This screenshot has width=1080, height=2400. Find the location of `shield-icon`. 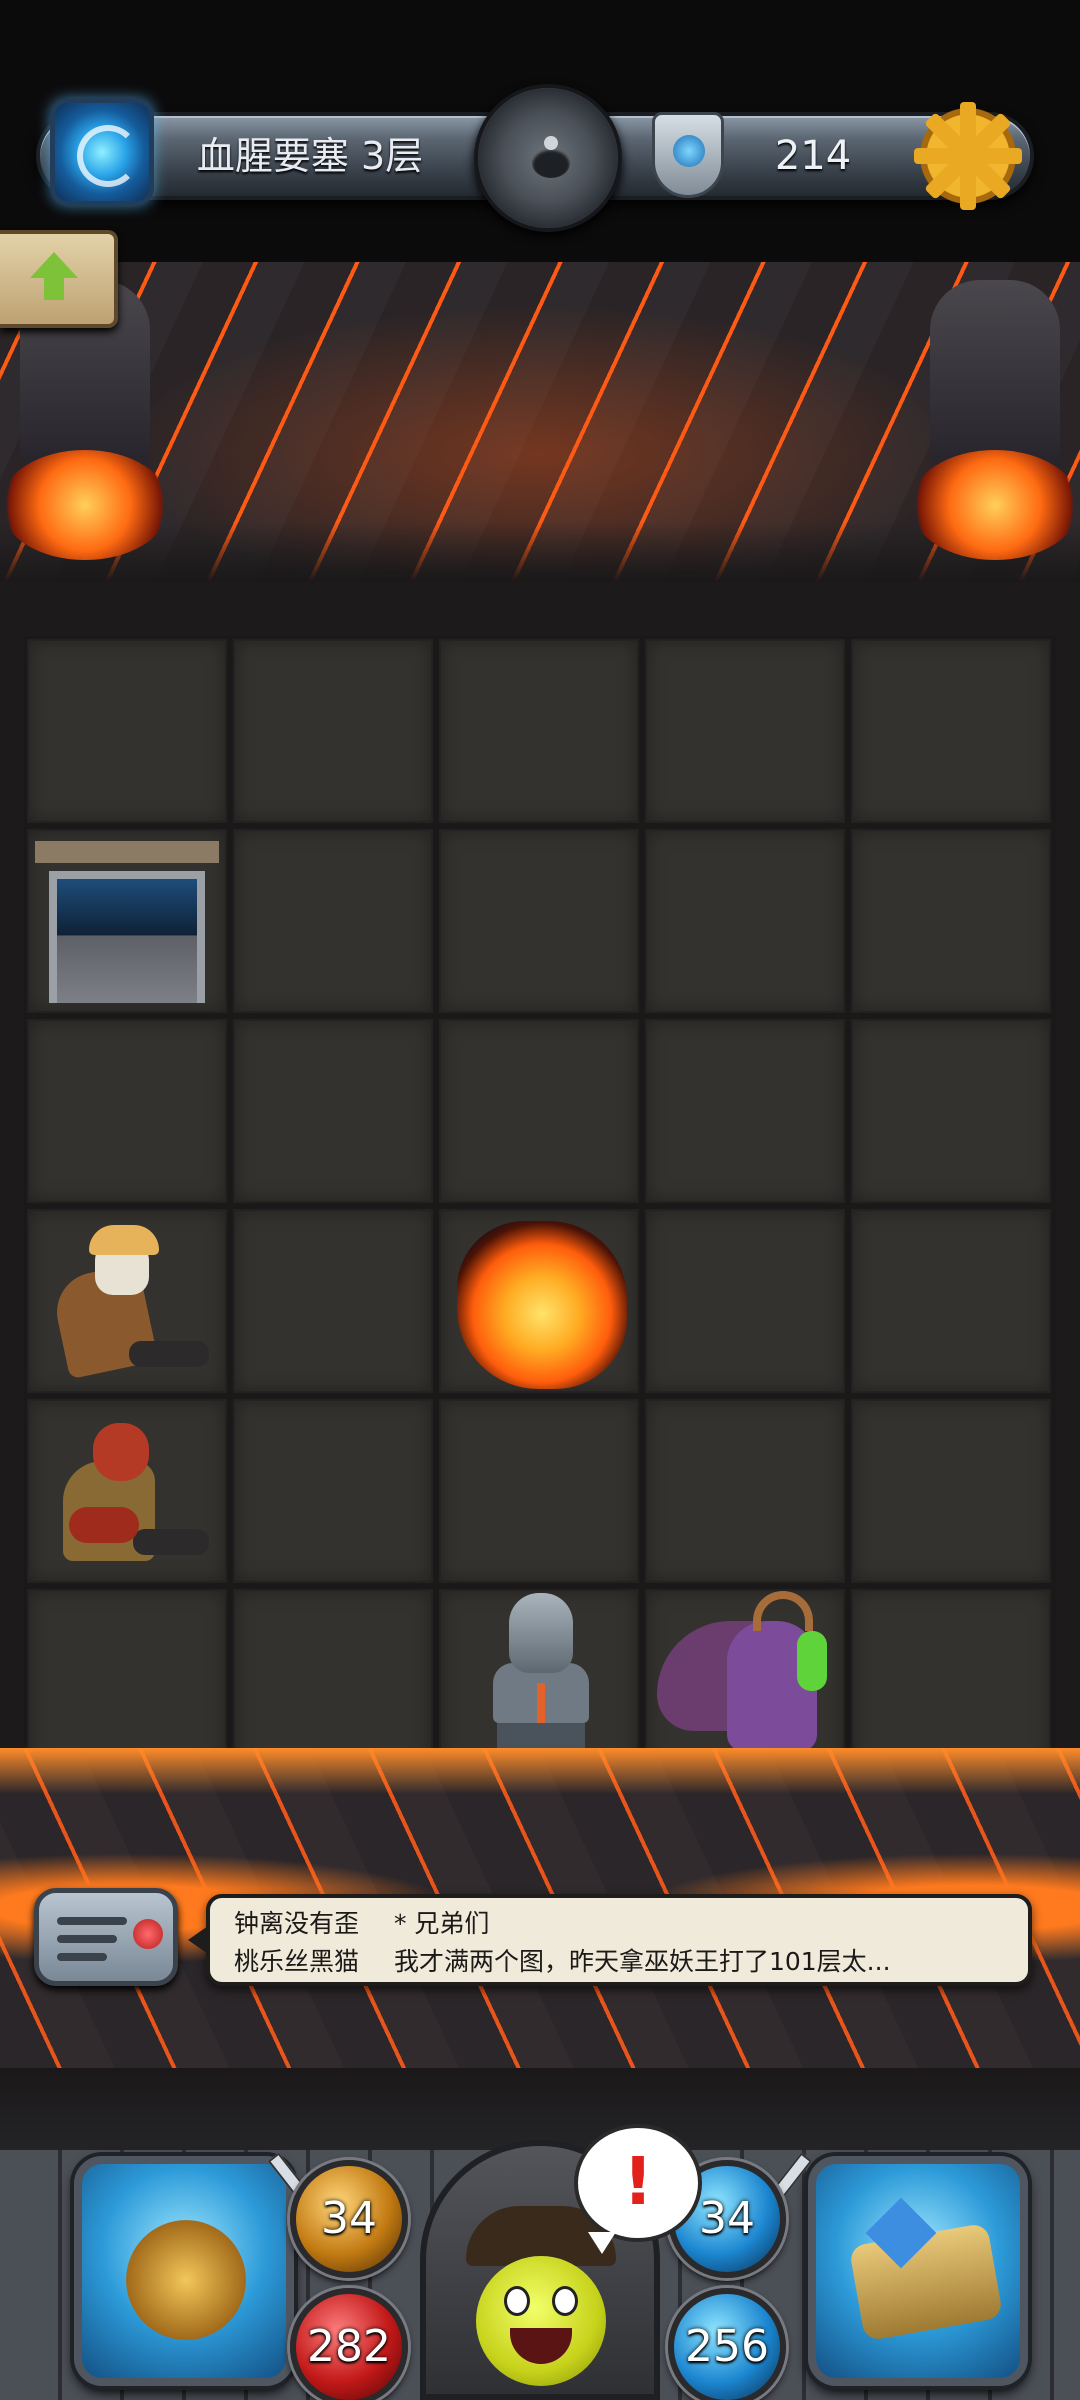

shield-icon is located at coordinates (688, 155).